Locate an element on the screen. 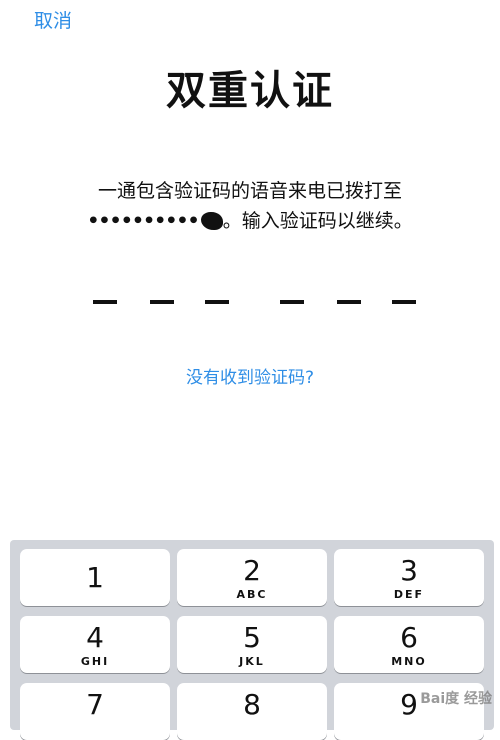 The height and width of the screenshot is (740, 500). key-3: 3 DEF is located at coordinates (409, 577).